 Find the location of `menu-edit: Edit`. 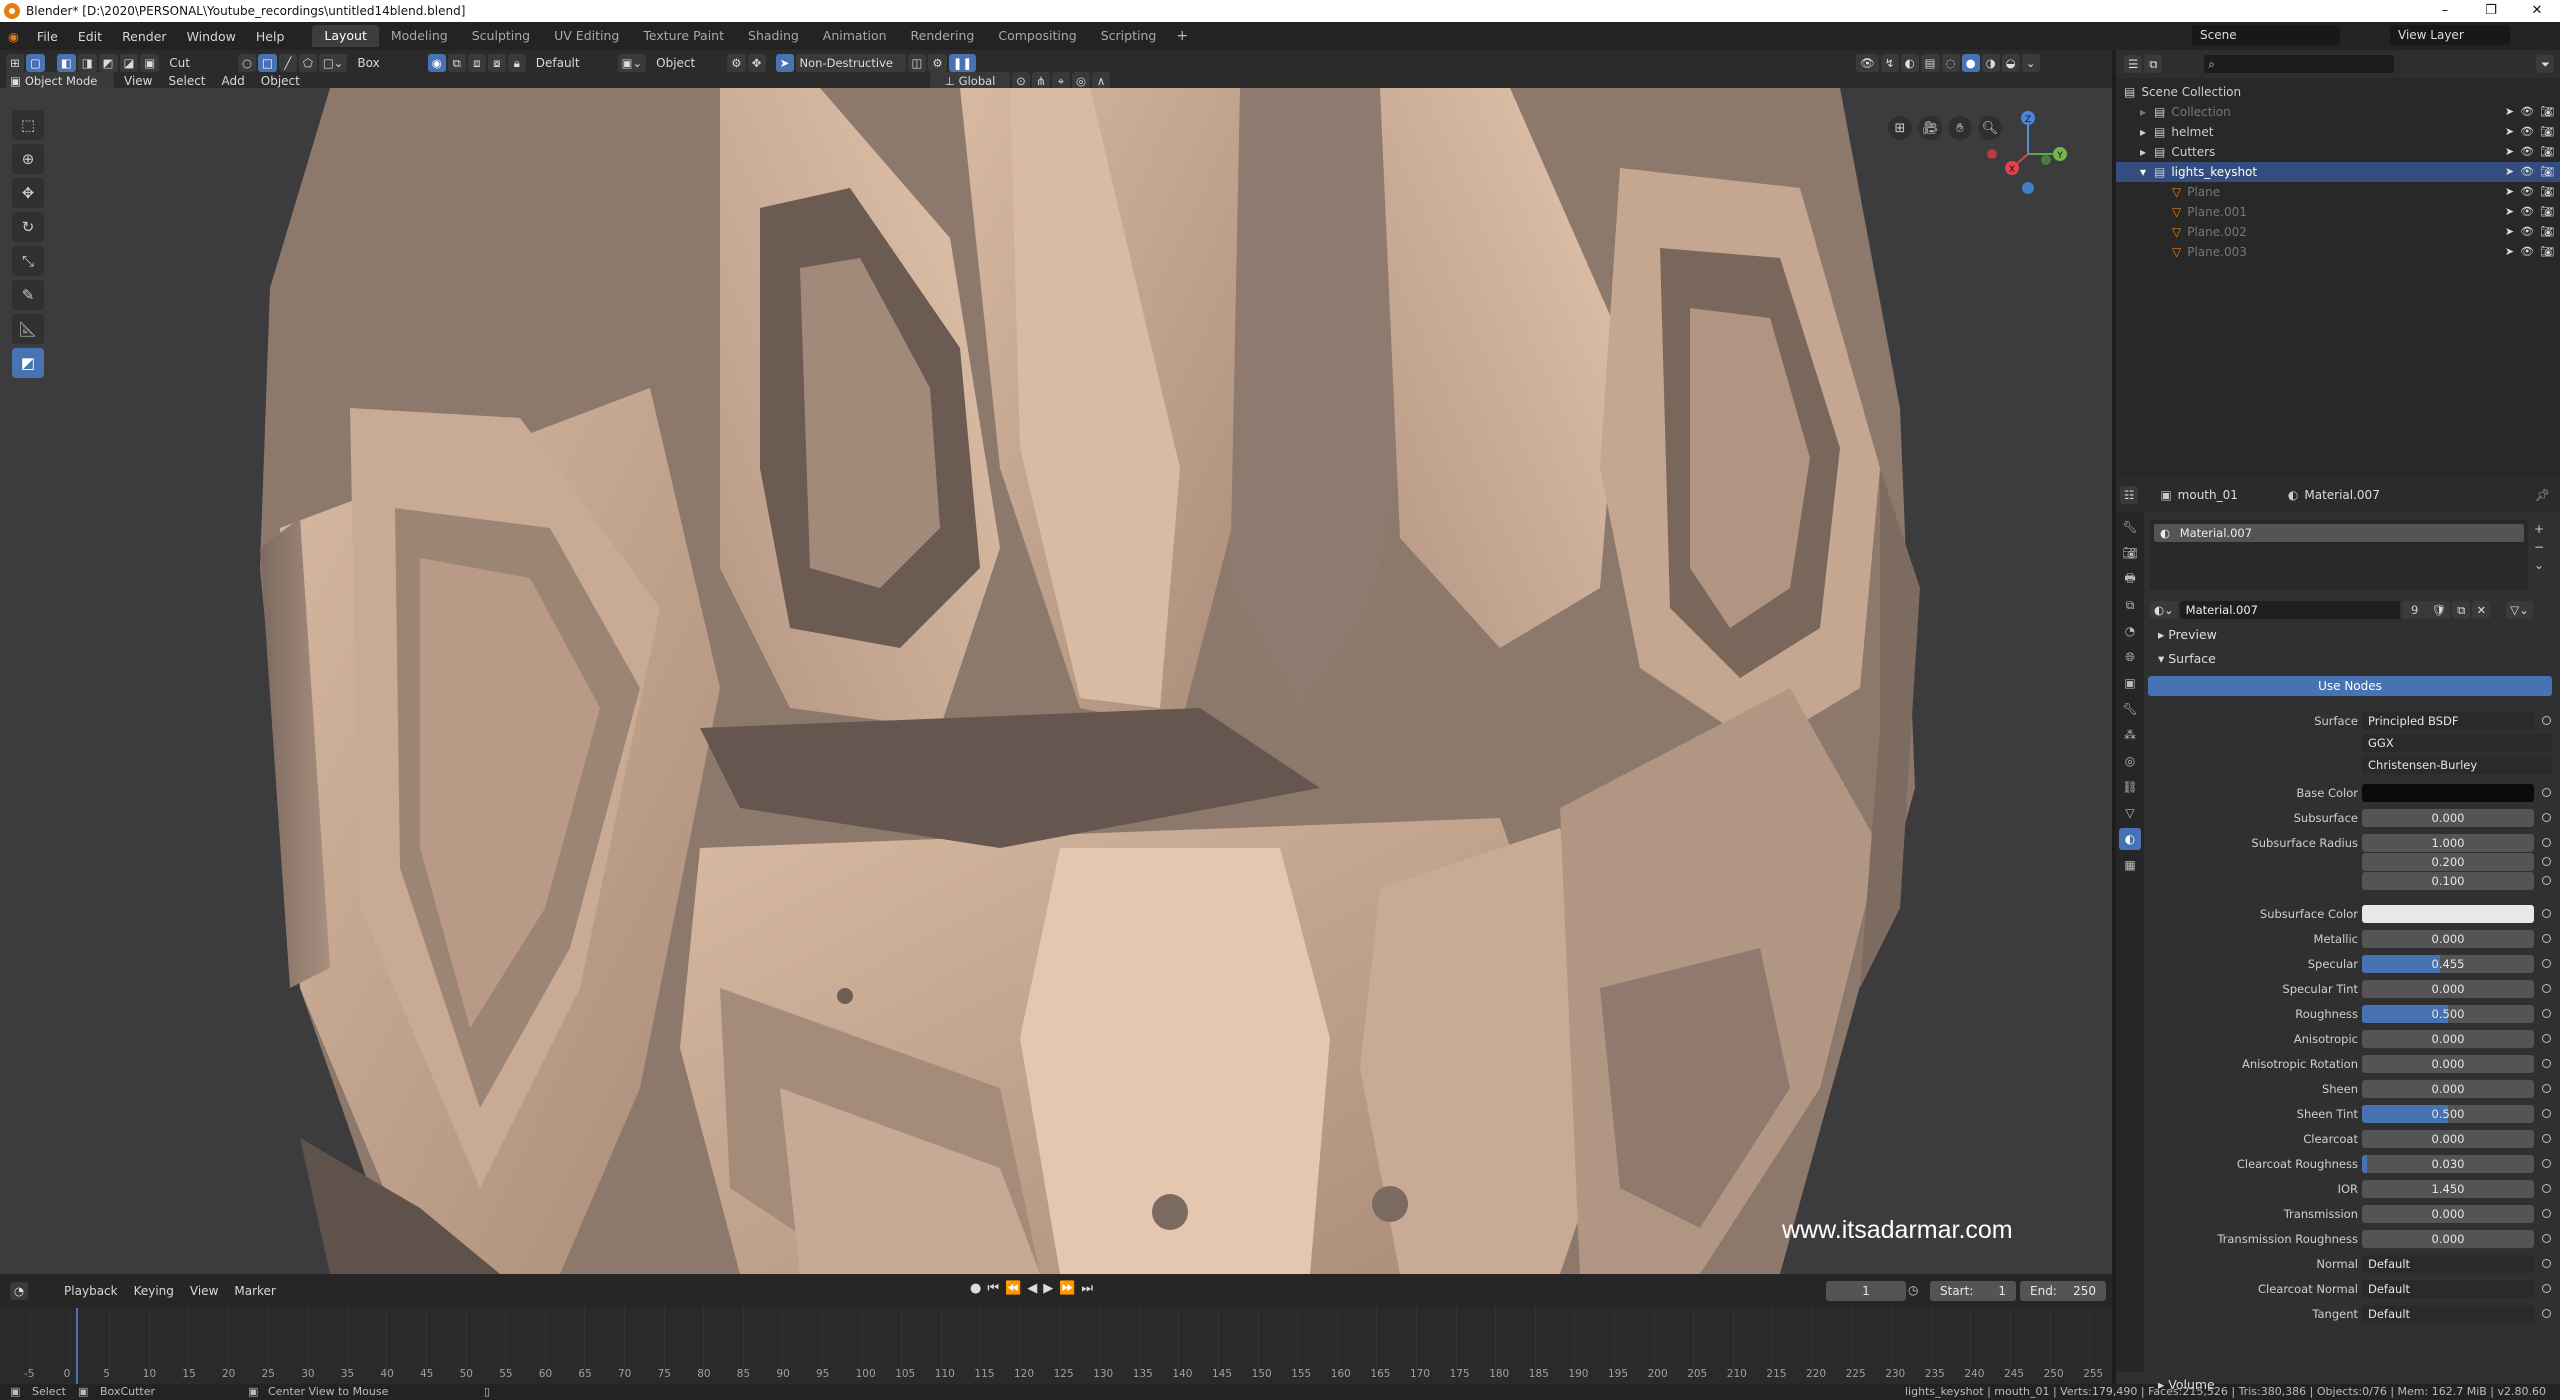

menu-edit: Edit is located at coordinates (90, 36).